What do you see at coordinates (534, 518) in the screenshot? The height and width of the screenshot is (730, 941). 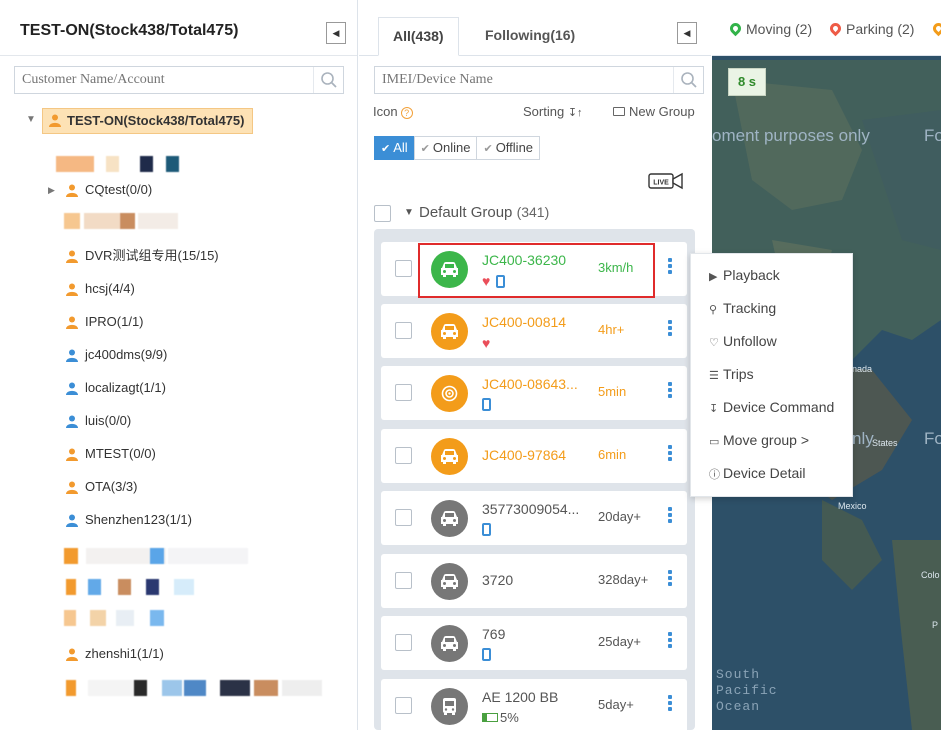 I see `device-card: 35773009054... 20day+` at bounding box center [534, 518].